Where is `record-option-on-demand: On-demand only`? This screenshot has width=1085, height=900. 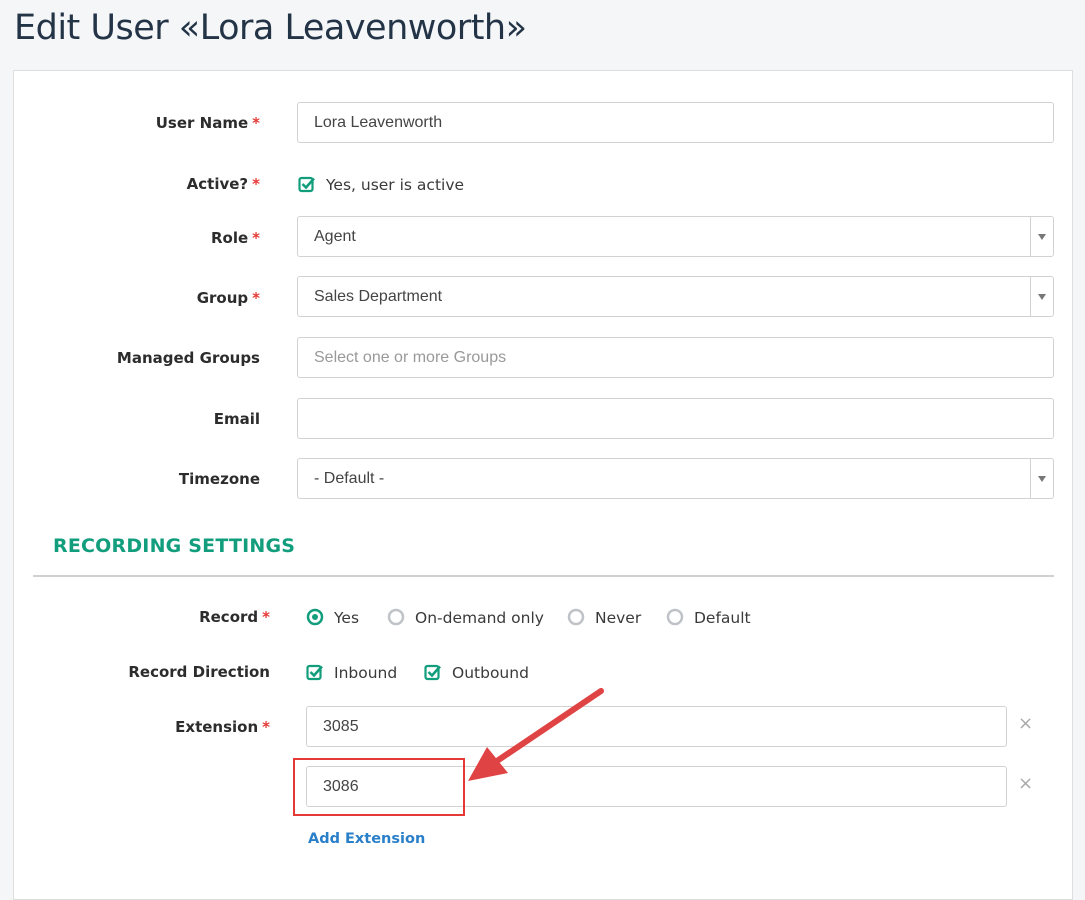
record-option-on-demand: On-demand only is located at coordinates (465, 617).